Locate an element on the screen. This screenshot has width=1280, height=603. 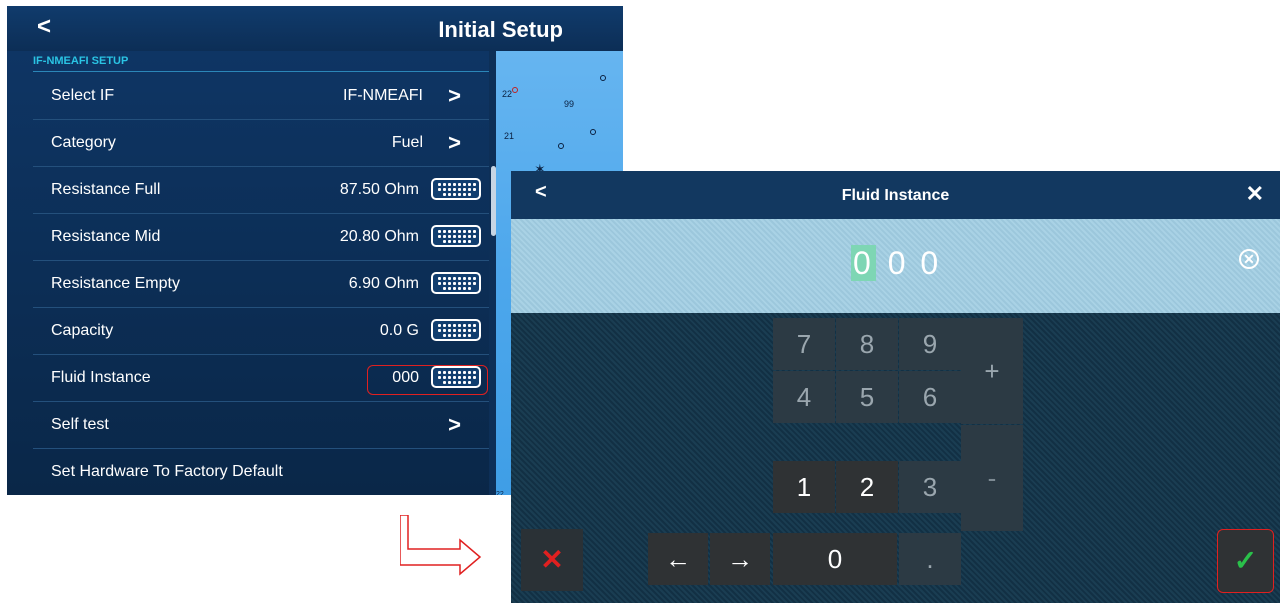
confirm-button: ✓ is located at coordinates (1245, 561).